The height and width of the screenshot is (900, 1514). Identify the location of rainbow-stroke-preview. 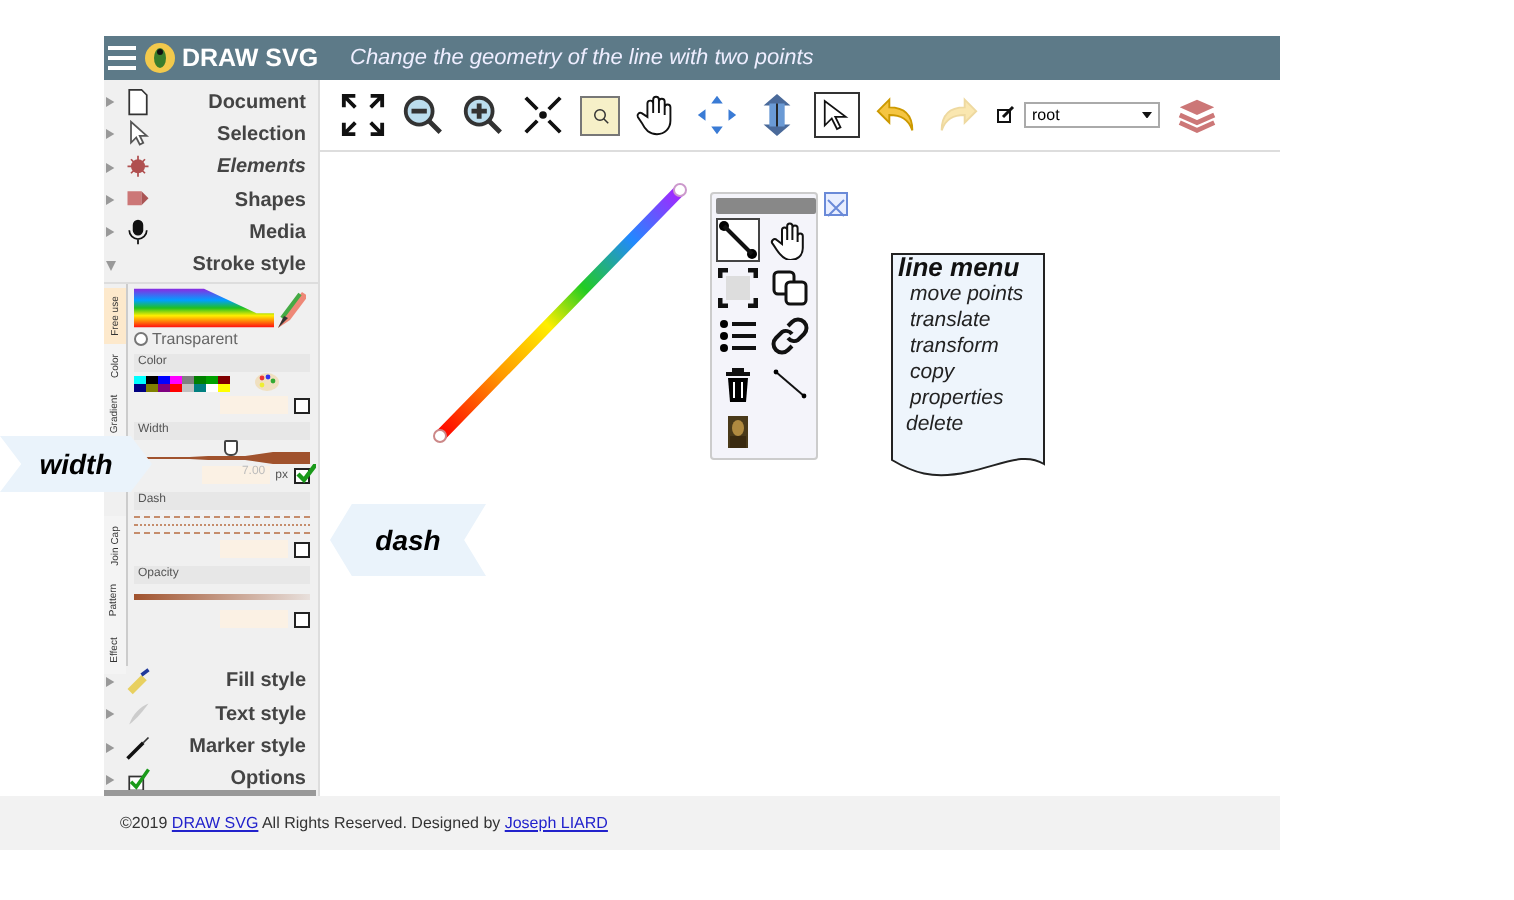
(204, 307).